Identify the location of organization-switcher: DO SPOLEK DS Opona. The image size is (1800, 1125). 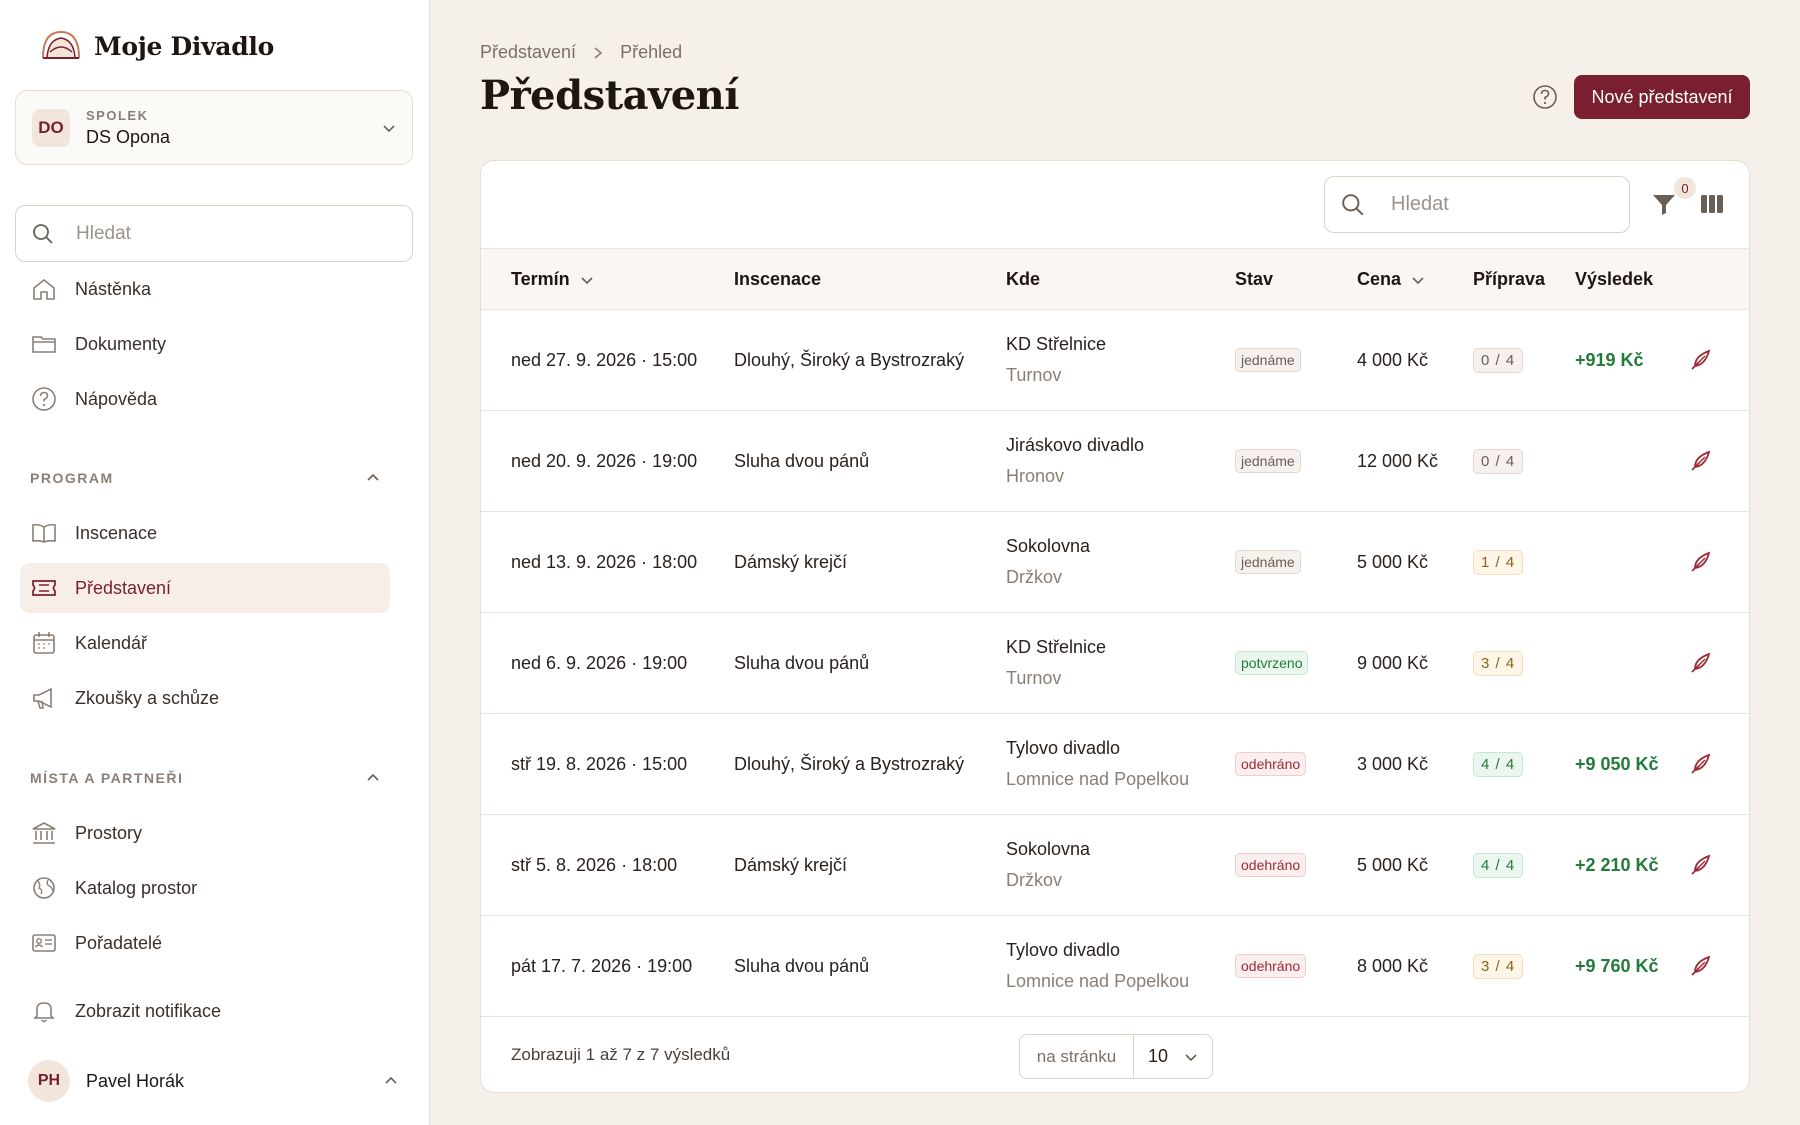
(214, 127).